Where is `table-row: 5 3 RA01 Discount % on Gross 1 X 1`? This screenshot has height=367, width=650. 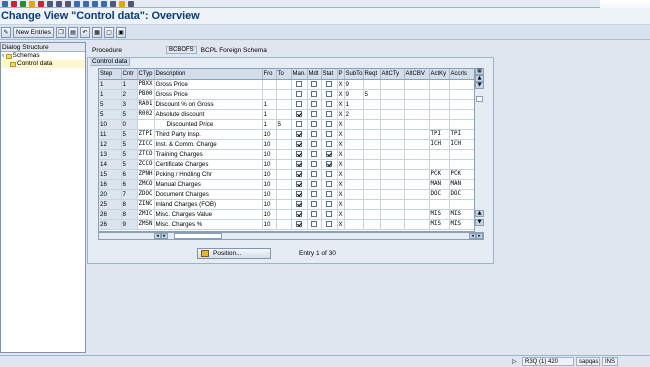
table-row: 5 3 RA01 Discount % on Gross 1 X 1 is located at coordinates (287, 104).